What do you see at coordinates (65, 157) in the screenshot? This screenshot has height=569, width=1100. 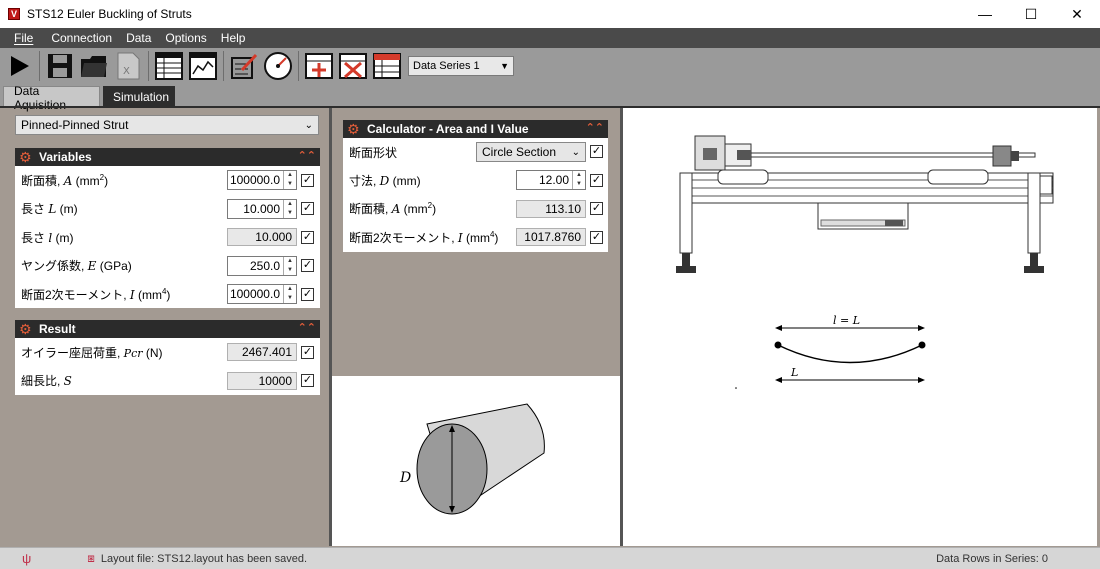 I see `variables-title: Variables` at bounding box center [65, 157].